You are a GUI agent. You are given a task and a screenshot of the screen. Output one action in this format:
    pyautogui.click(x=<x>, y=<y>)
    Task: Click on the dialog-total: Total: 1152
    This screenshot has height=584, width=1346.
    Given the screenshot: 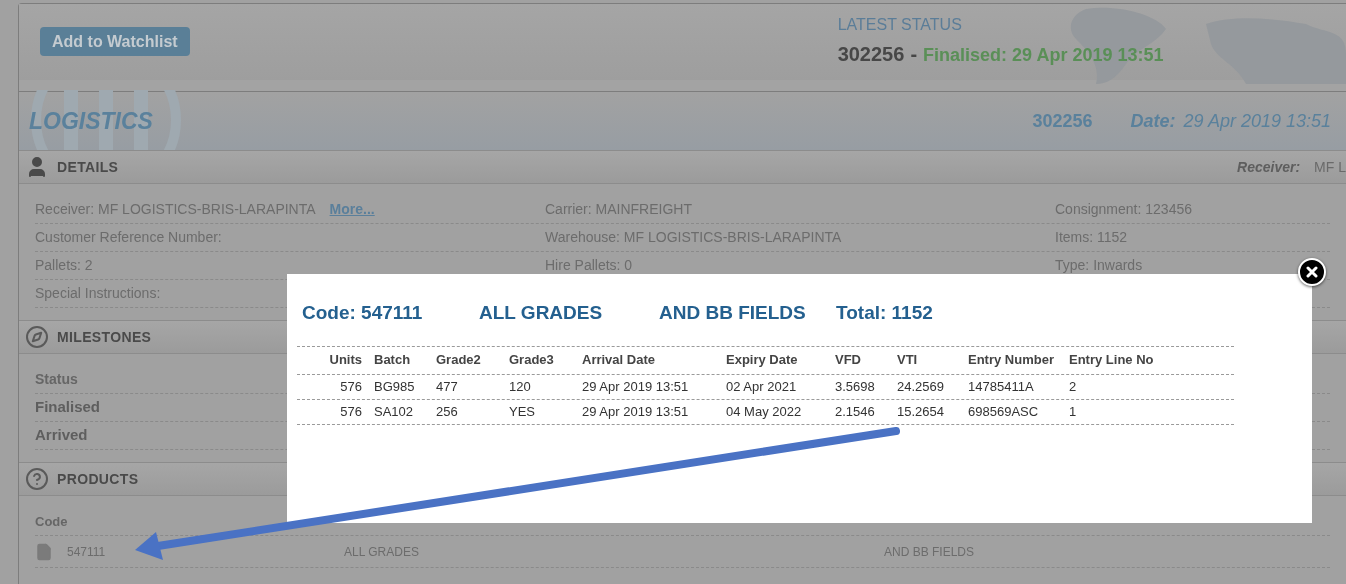 What is the action you would take?
    pyautogui.click(x=884, y=313)
    